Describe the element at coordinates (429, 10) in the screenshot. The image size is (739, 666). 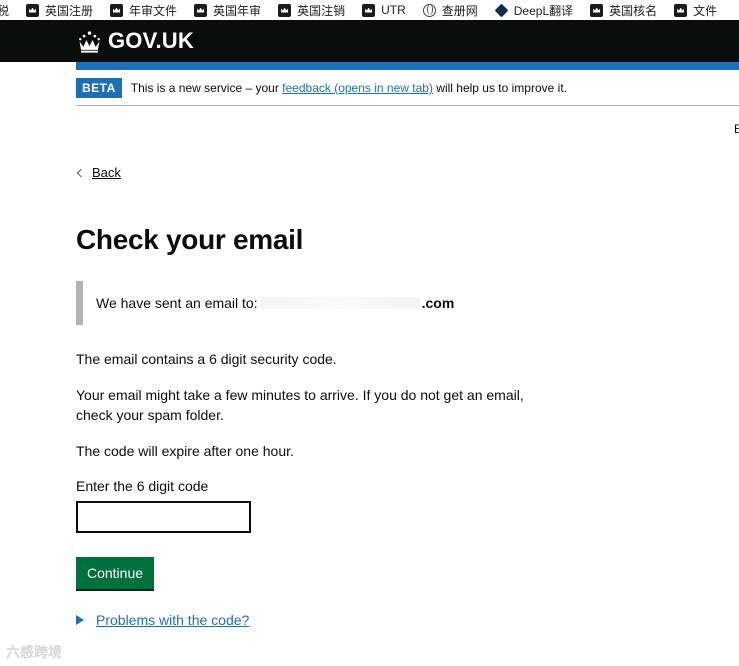
I see `globe-icon` at that location.